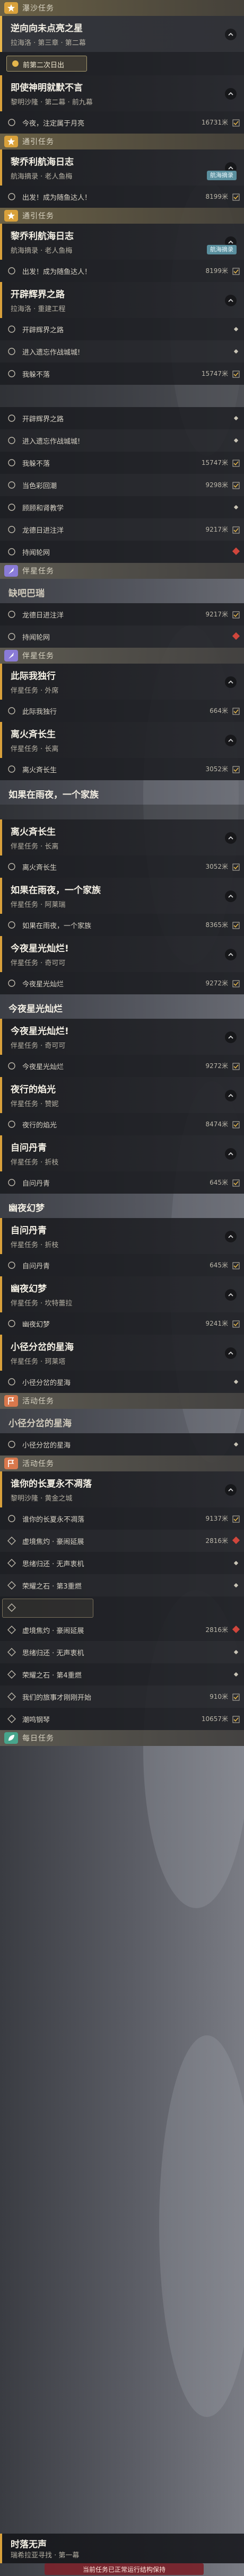 This screenshot has width=244, height=2576. Describe the element at coordinates (122, 63) in the screenshot. I see `tracked-objective: 前第二次日出` at that location.